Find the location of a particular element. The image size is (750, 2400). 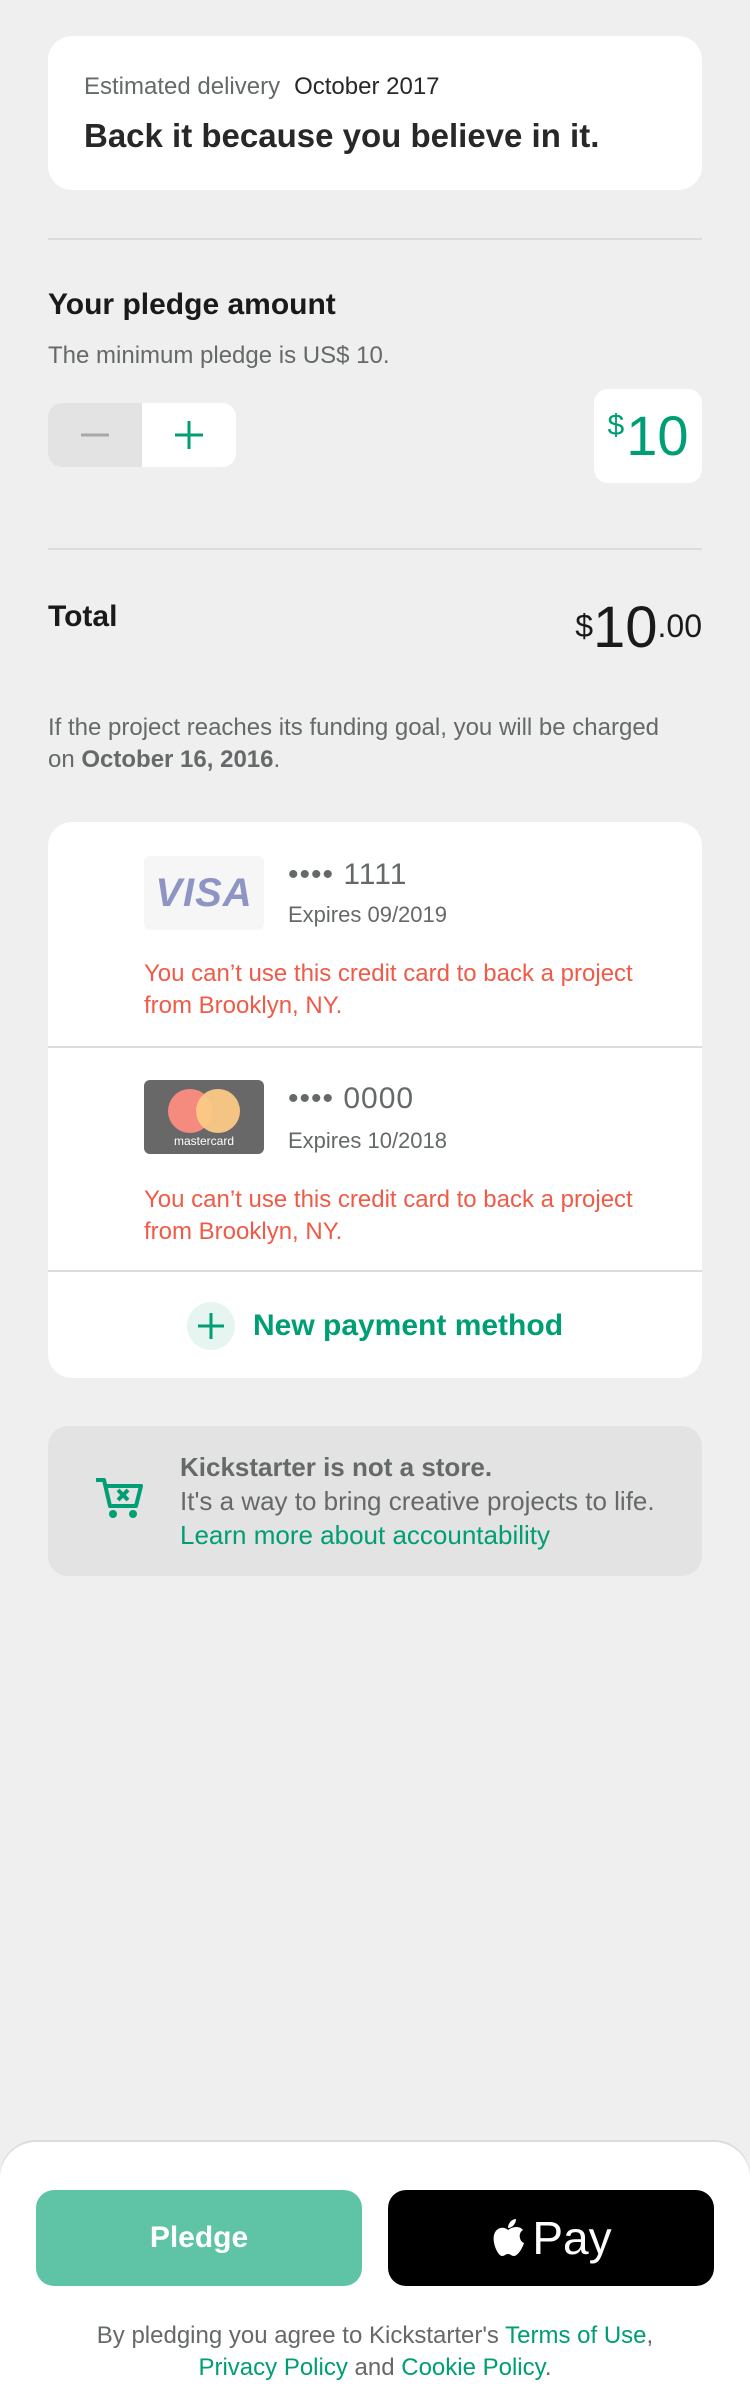

not-a-store-title: Kickstarter is not a store. is located at coordinates (336, 1467).